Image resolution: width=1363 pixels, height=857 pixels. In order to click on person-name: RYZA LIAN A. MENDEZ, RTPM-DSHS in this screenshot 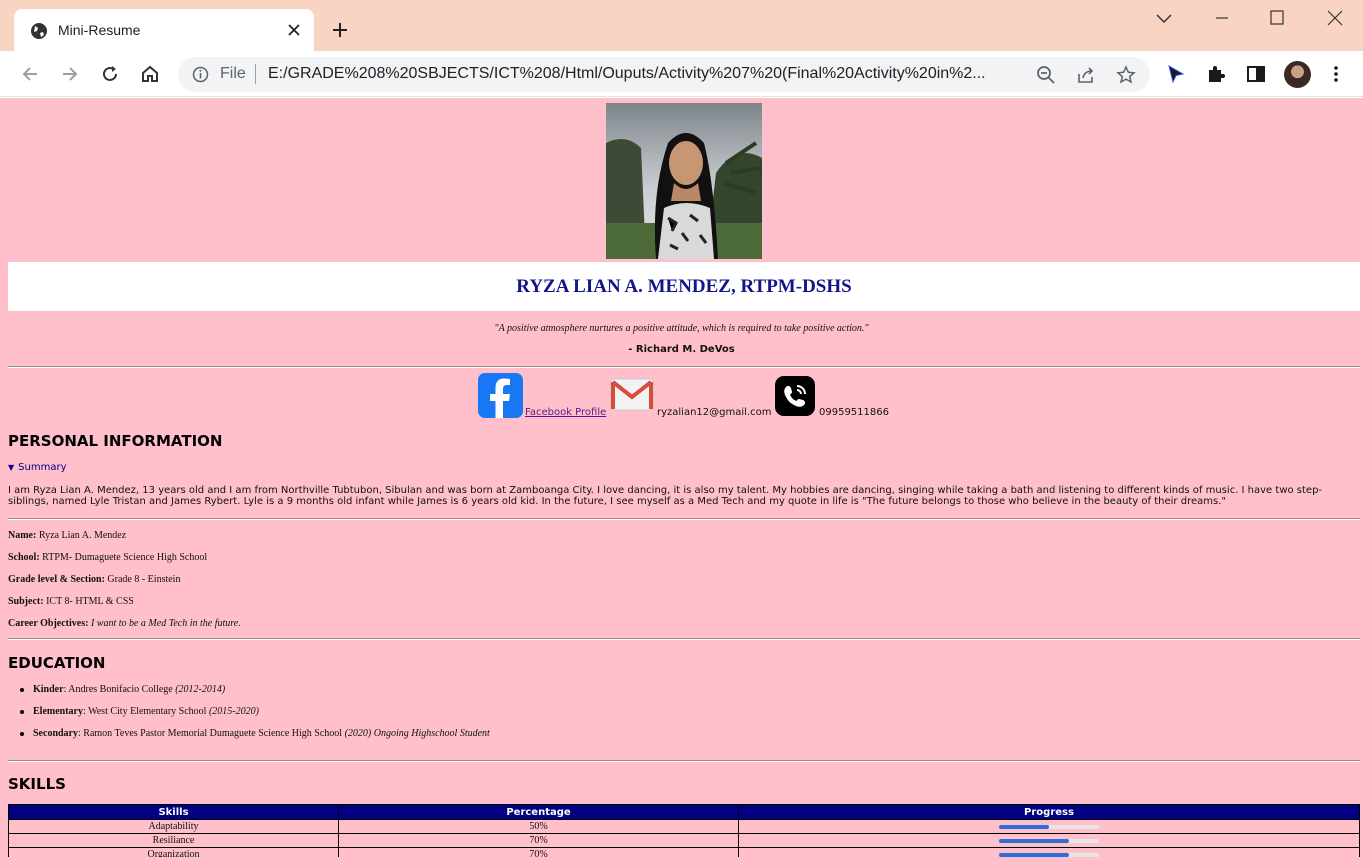, I will do `click(684, 286)`.